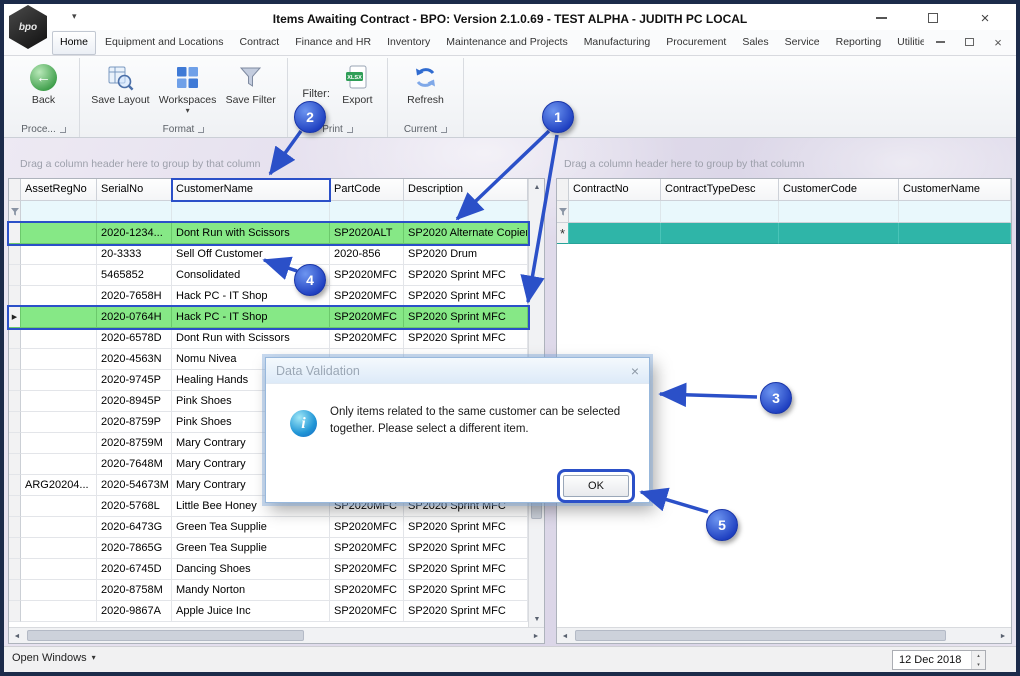  What do you see at coordinates (985, 18) in the screenshot?
I see `close-button: ×` at bounding box center [985, 18].